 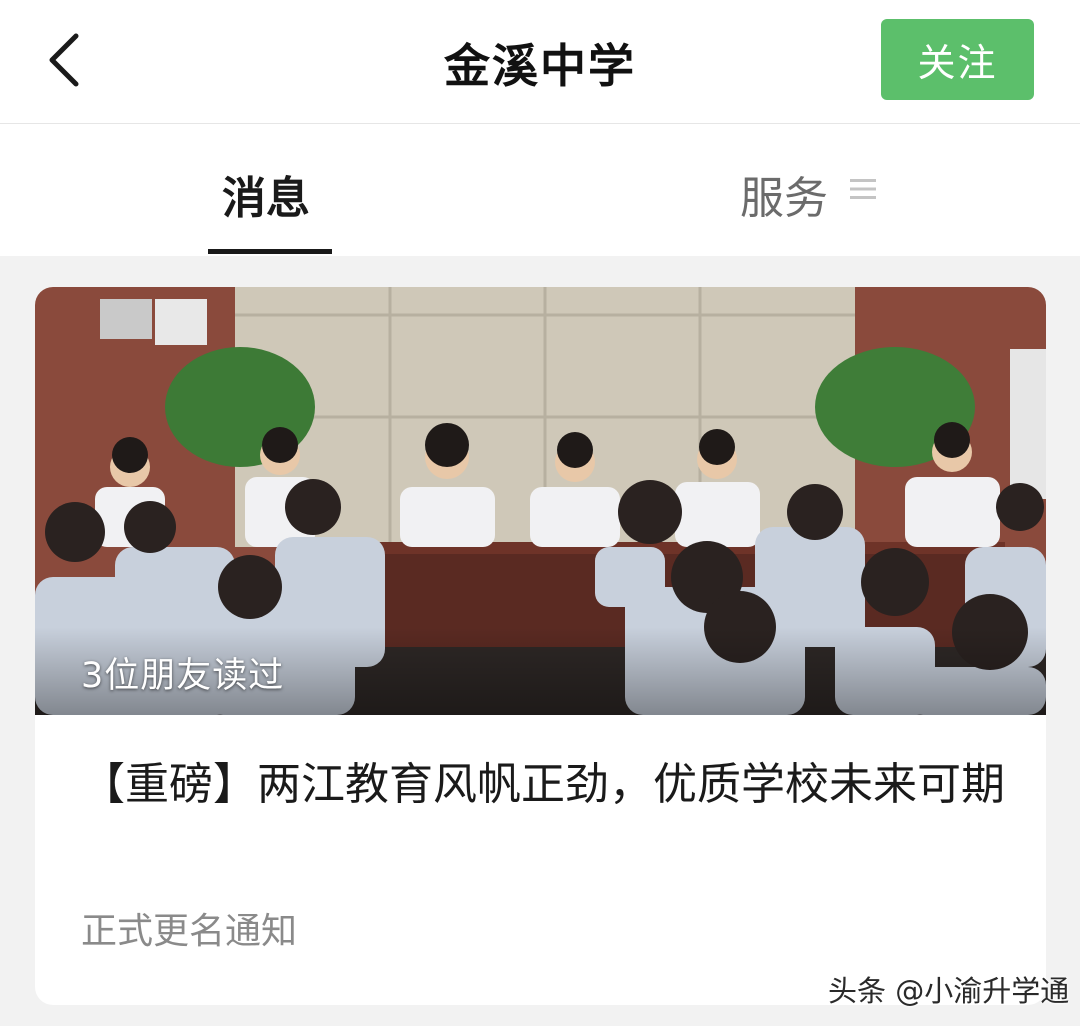 I want to click on tab-services: 服务, so click(x=784, y=194).